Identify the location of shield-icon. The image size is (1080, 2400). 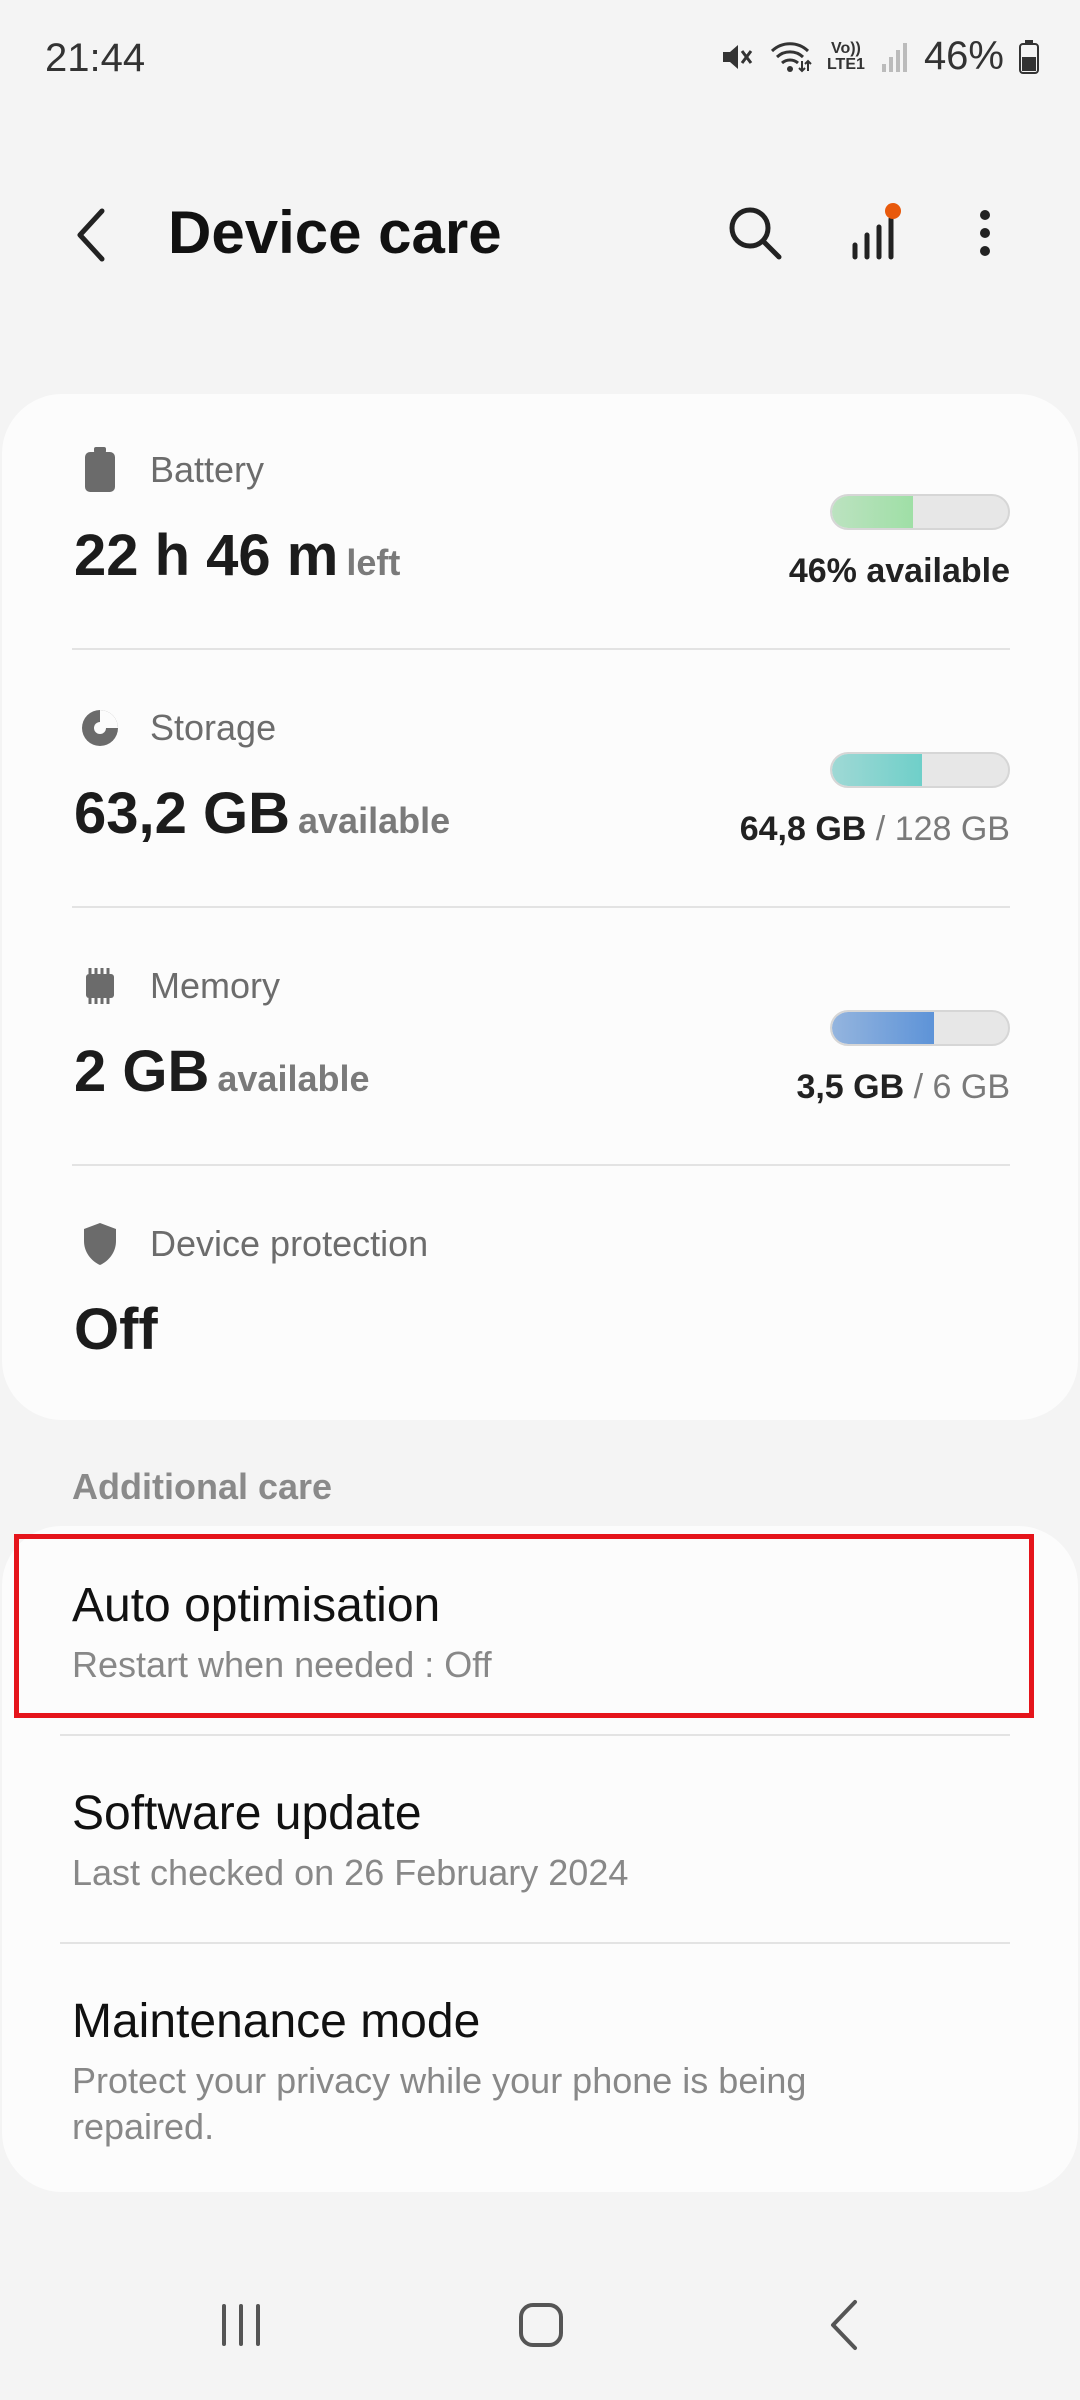
(100, 1244).